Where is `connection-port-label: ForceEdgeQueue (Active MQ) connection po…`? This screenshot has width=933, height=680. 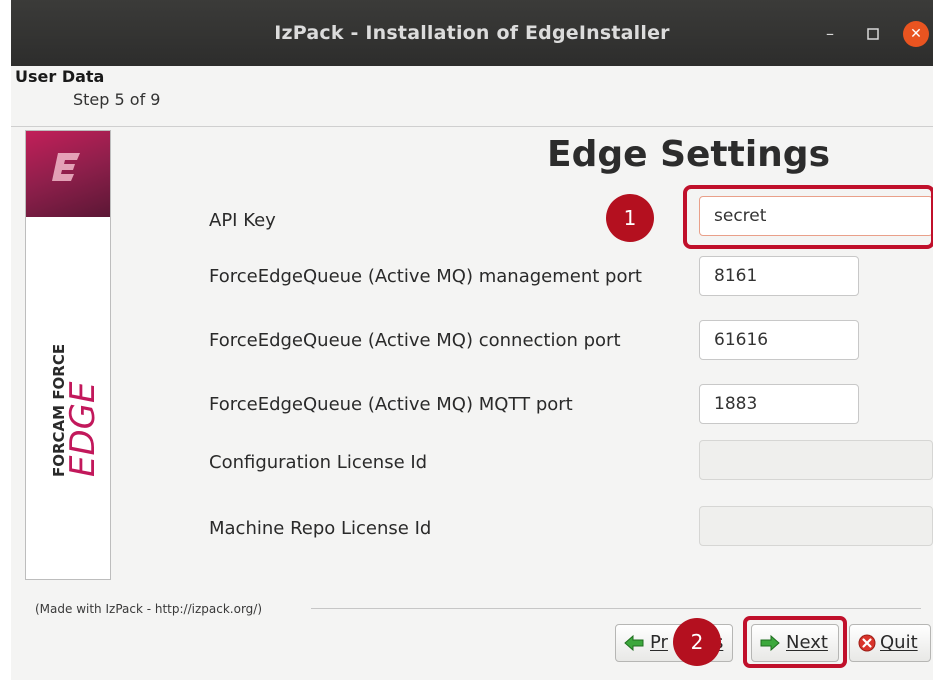
connection-port-label: ForceEdgeQueue (Active MQ) connection po… is located at coordinates (415, 340).